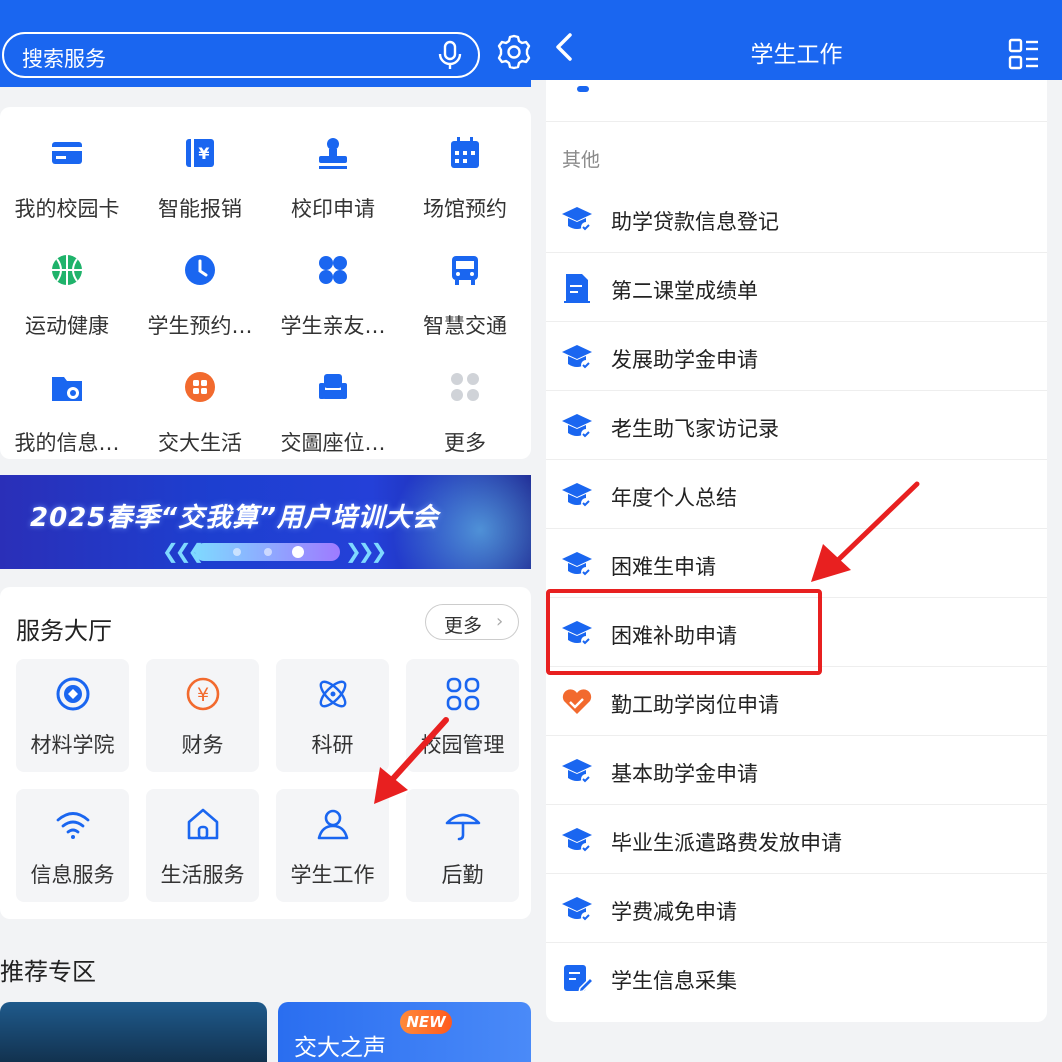  Describe the element at coordinates (796, 55) in the screenshot. I see `page-title: 学生工作` at that location.